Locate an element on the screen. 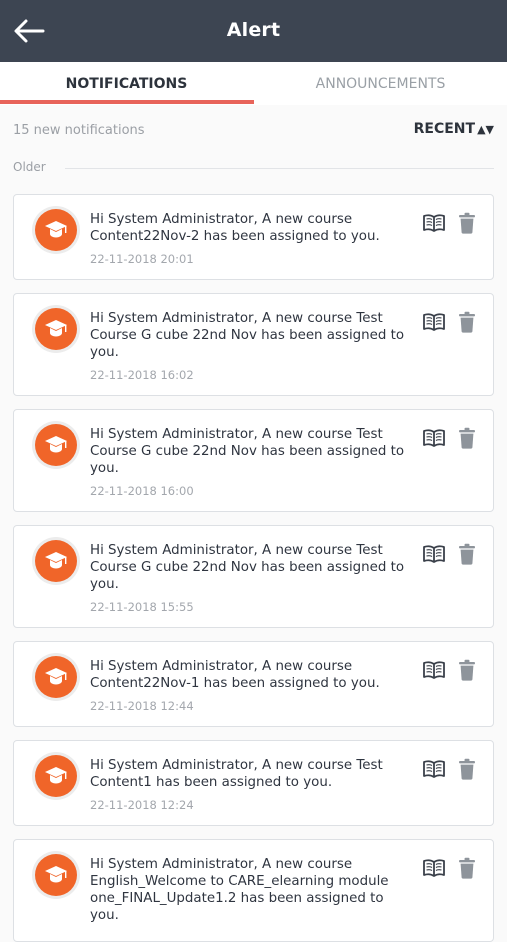 The image size is (507, 942). tab-bar: NOTIFICATIONS ANNOUNCEMENTS is located at coordinates (253, 83).